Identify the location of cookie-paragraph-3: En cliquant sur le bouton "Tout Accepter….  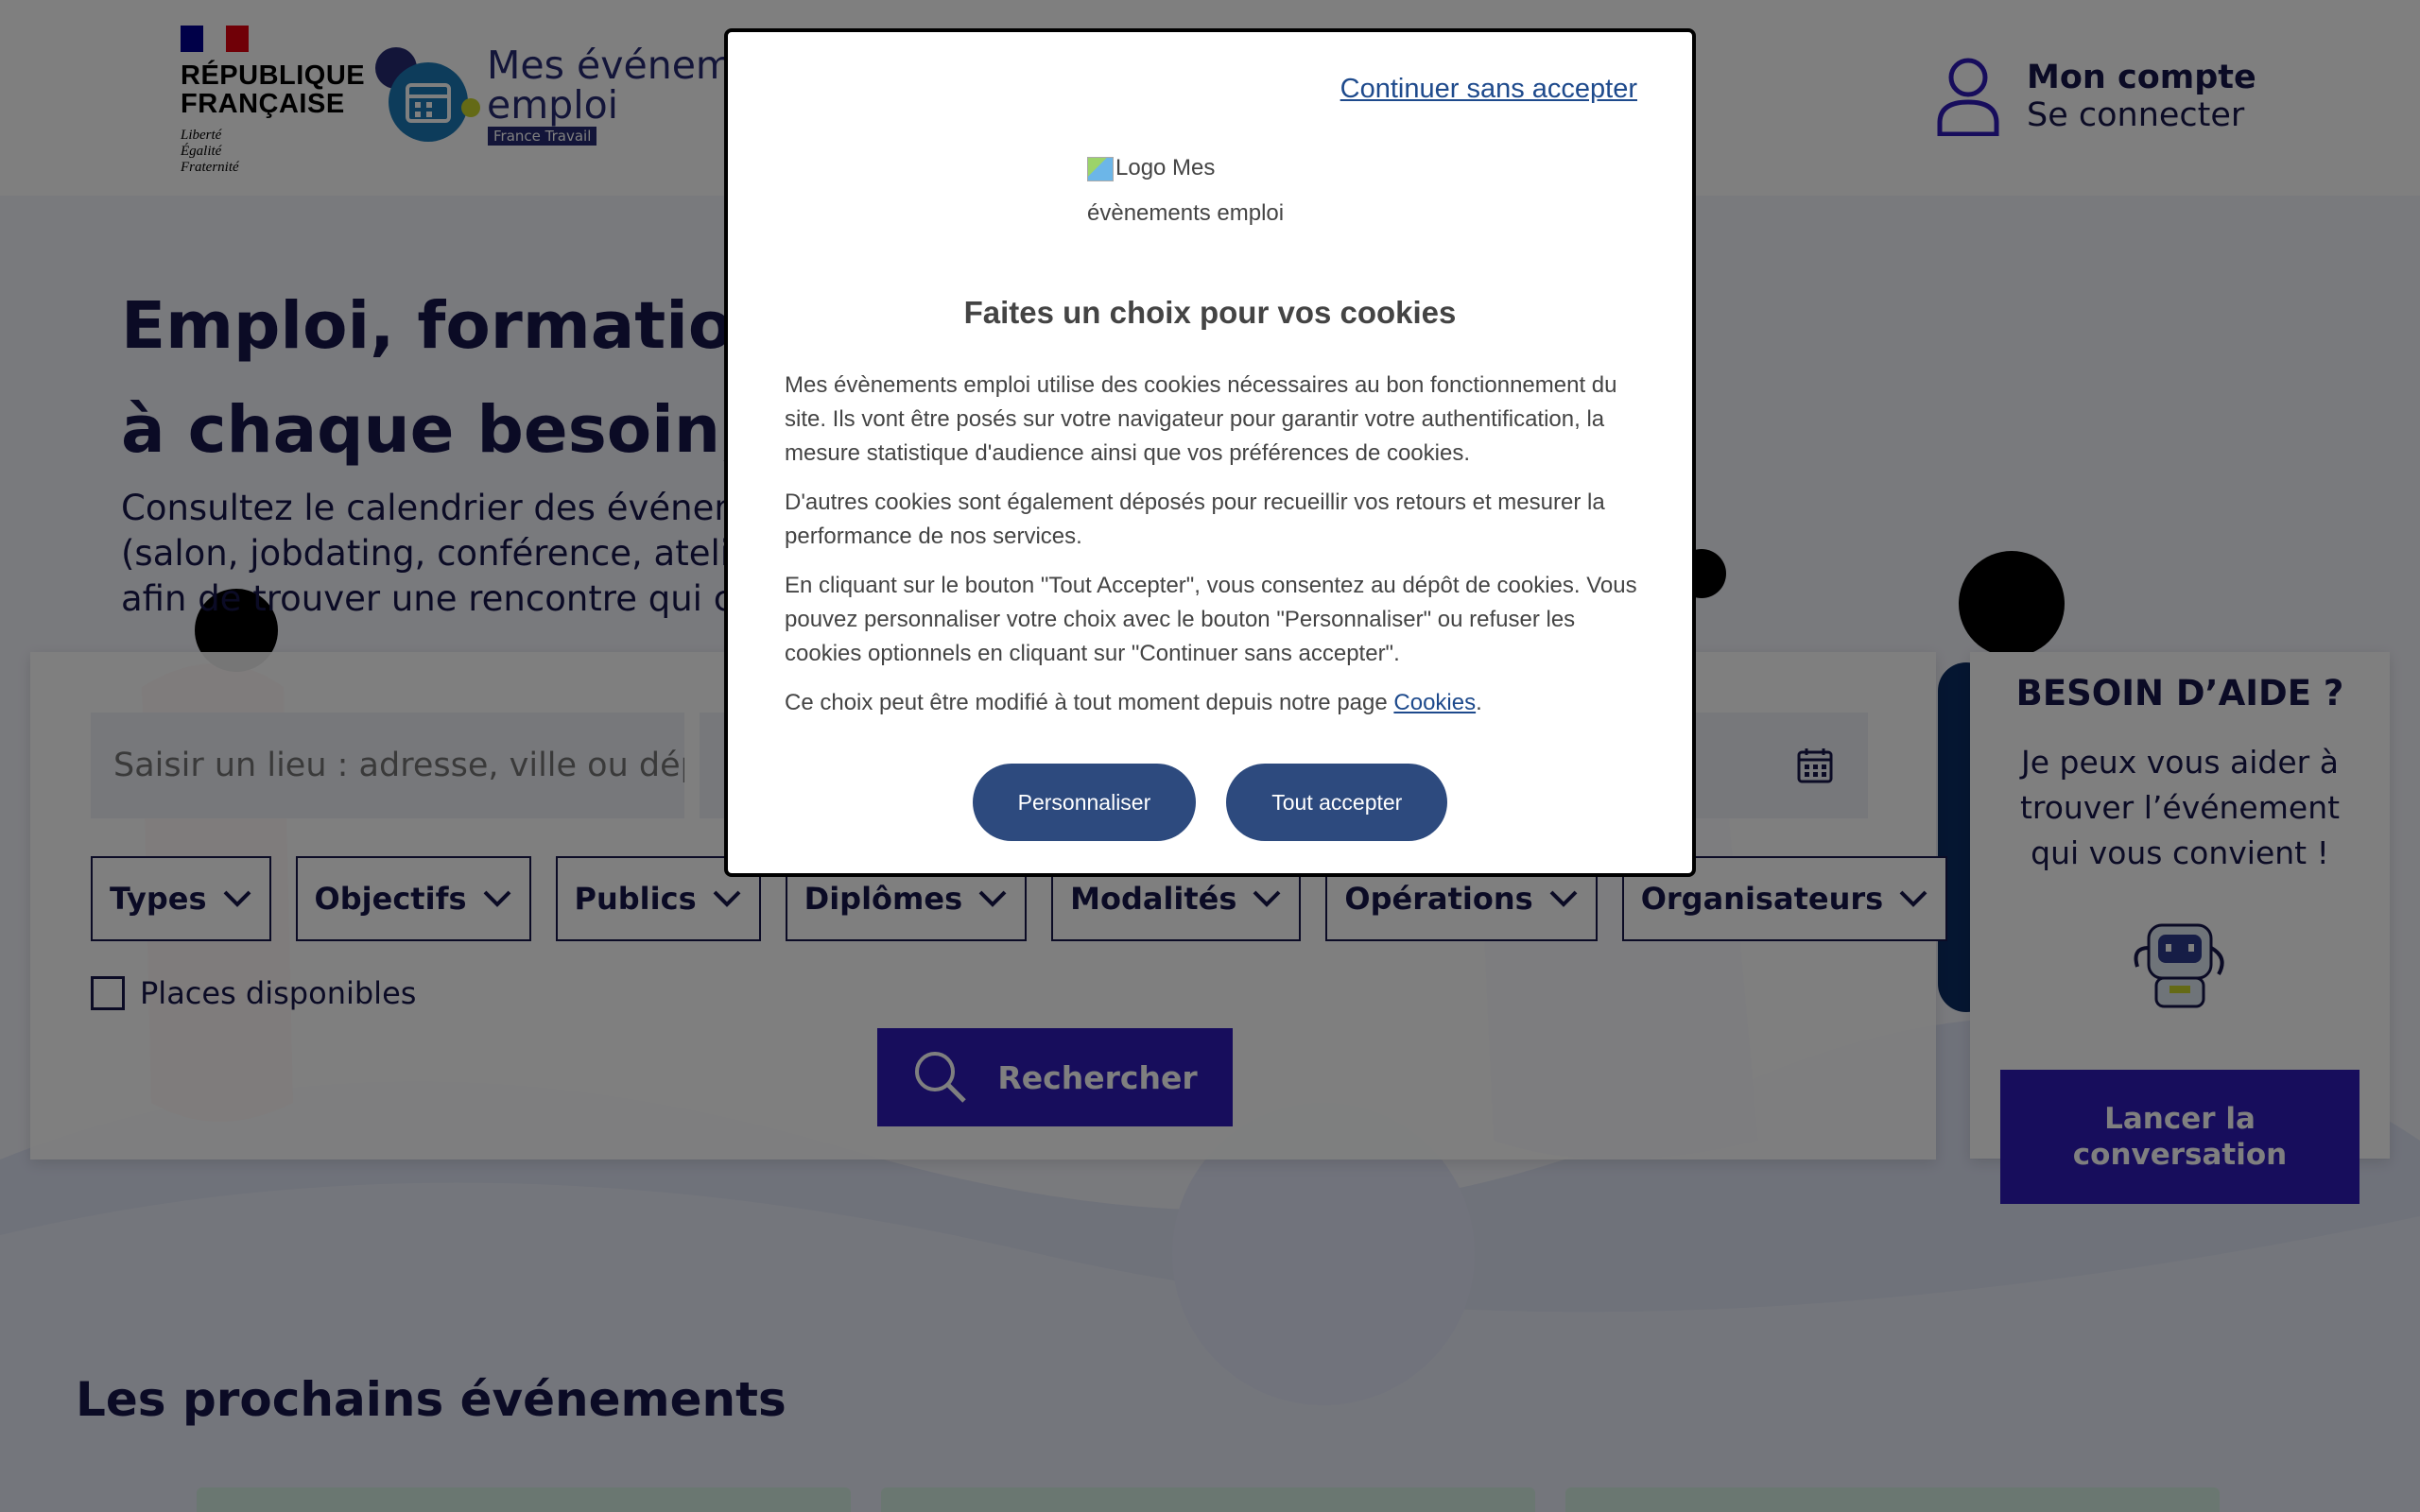
(1211, 619).